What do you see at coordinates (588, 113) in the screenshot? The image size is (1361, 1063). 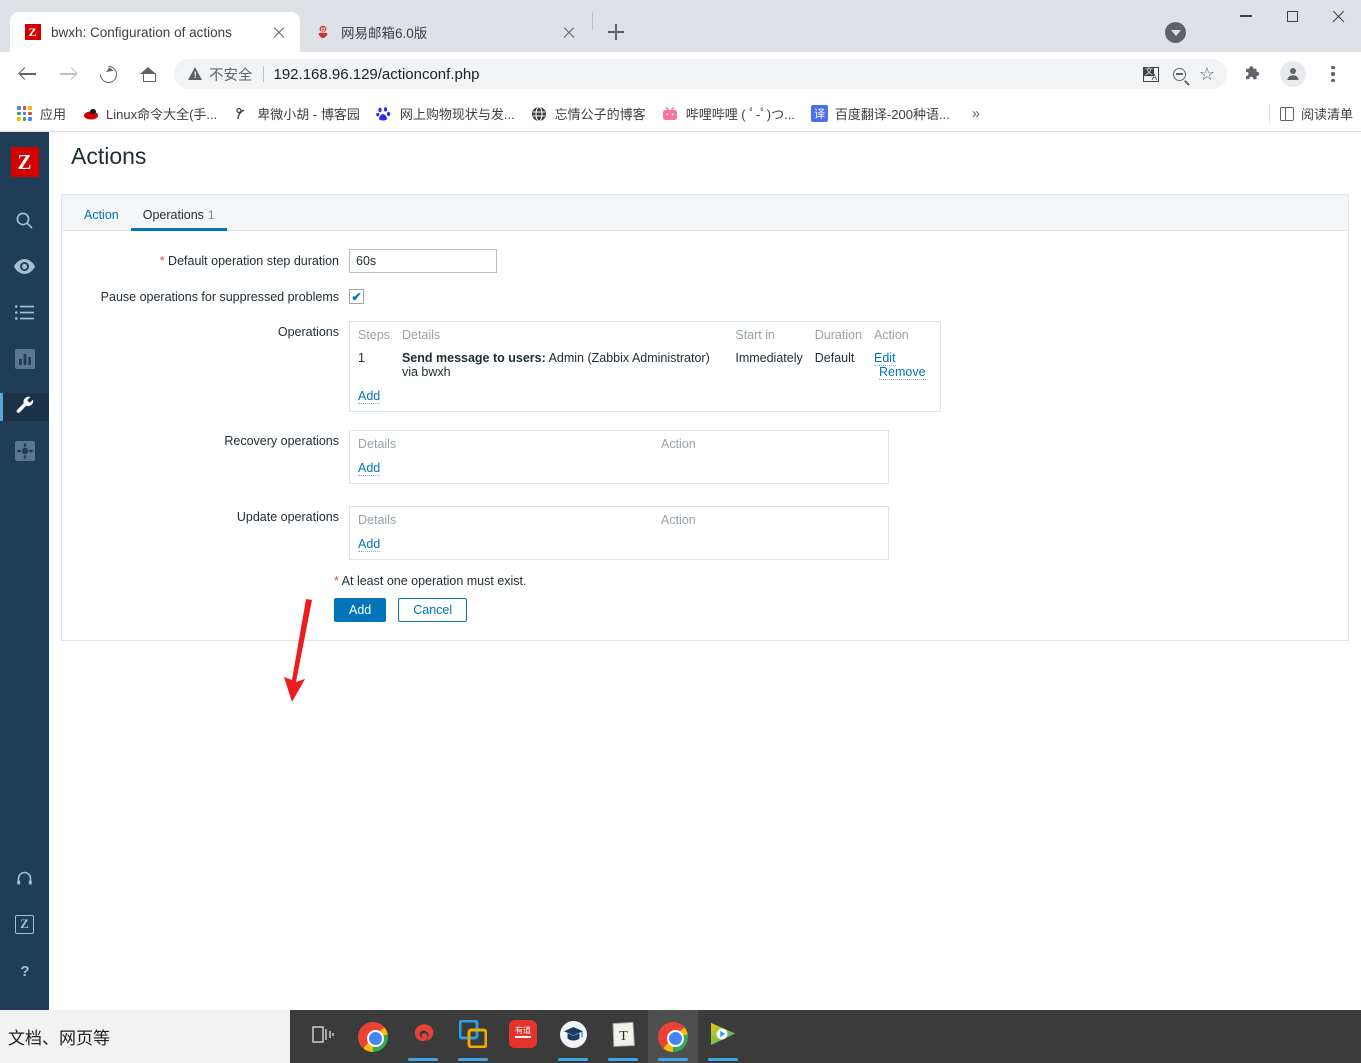 I see `bookmark-blog: 忘情公子的博客` at bounding box center [588, 113].